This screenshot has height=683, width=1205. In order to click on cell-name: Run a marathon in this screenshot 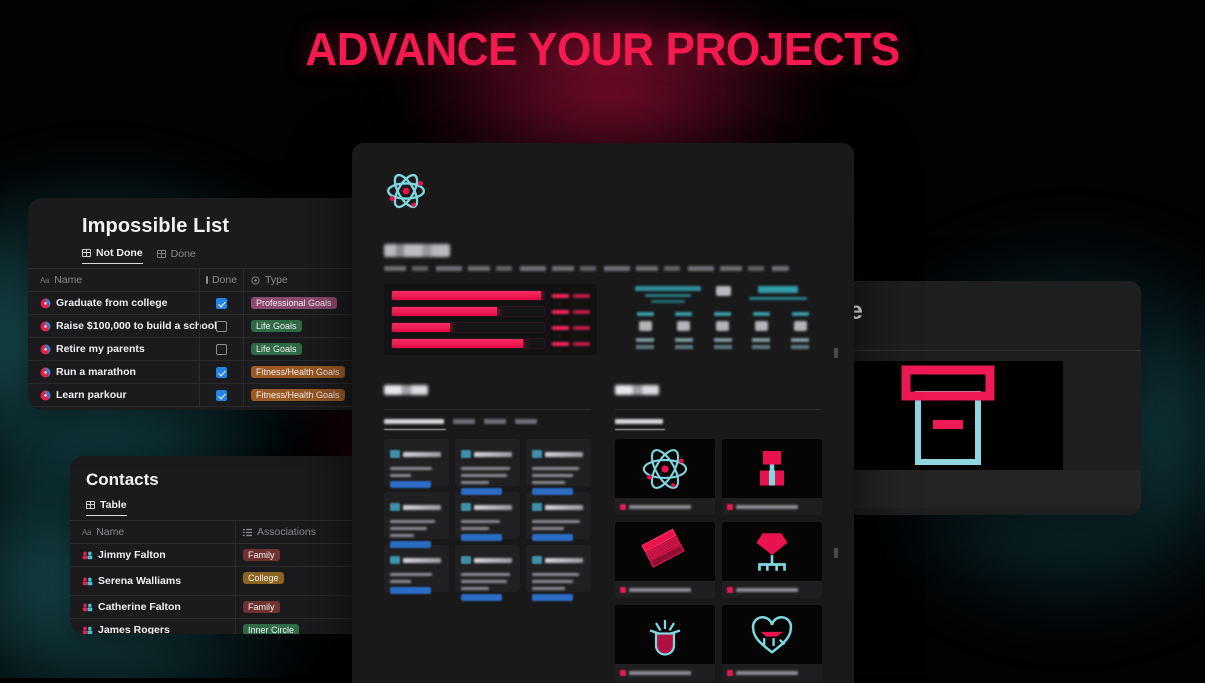, I will do `click(113, 372)`.